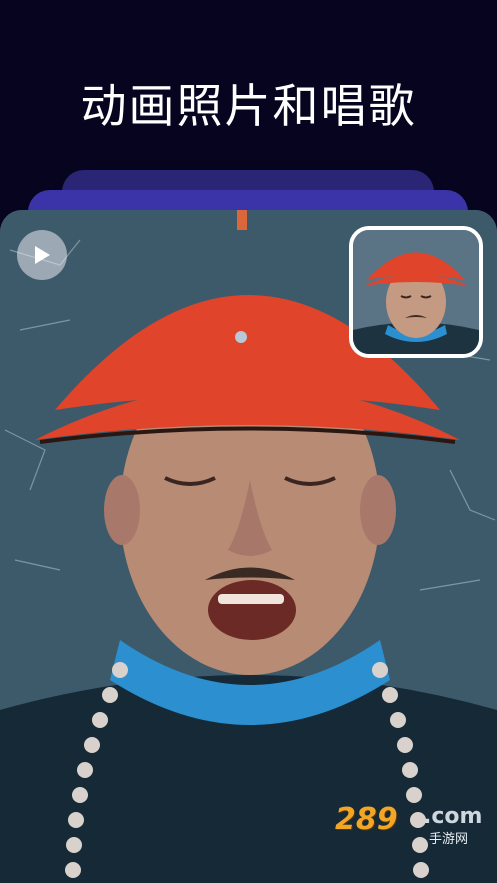 Image resolution: width=497 pixels, height=883 pixels. I want to click on source-photo-thumbnail, so click(416, 292).